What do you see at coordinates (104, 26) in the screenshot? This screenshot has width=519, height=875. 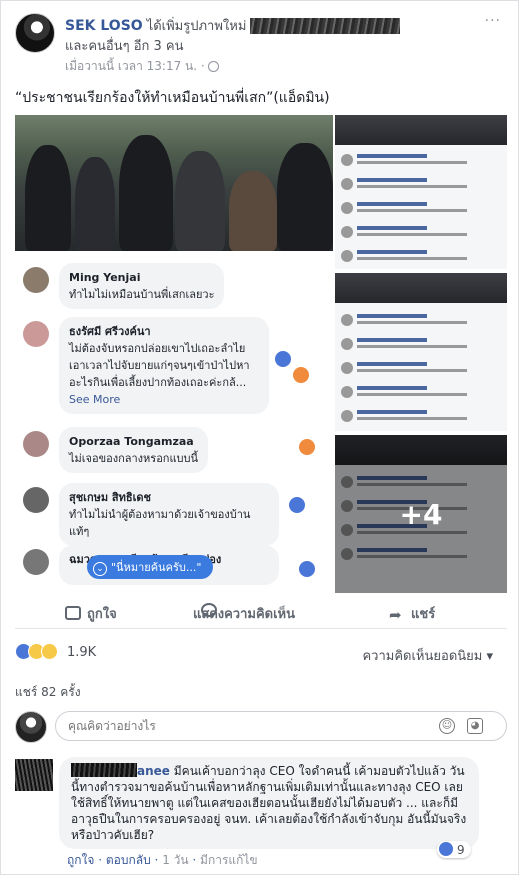 I see `author-name: SEK LOSO` at bounding box center [104, 26].